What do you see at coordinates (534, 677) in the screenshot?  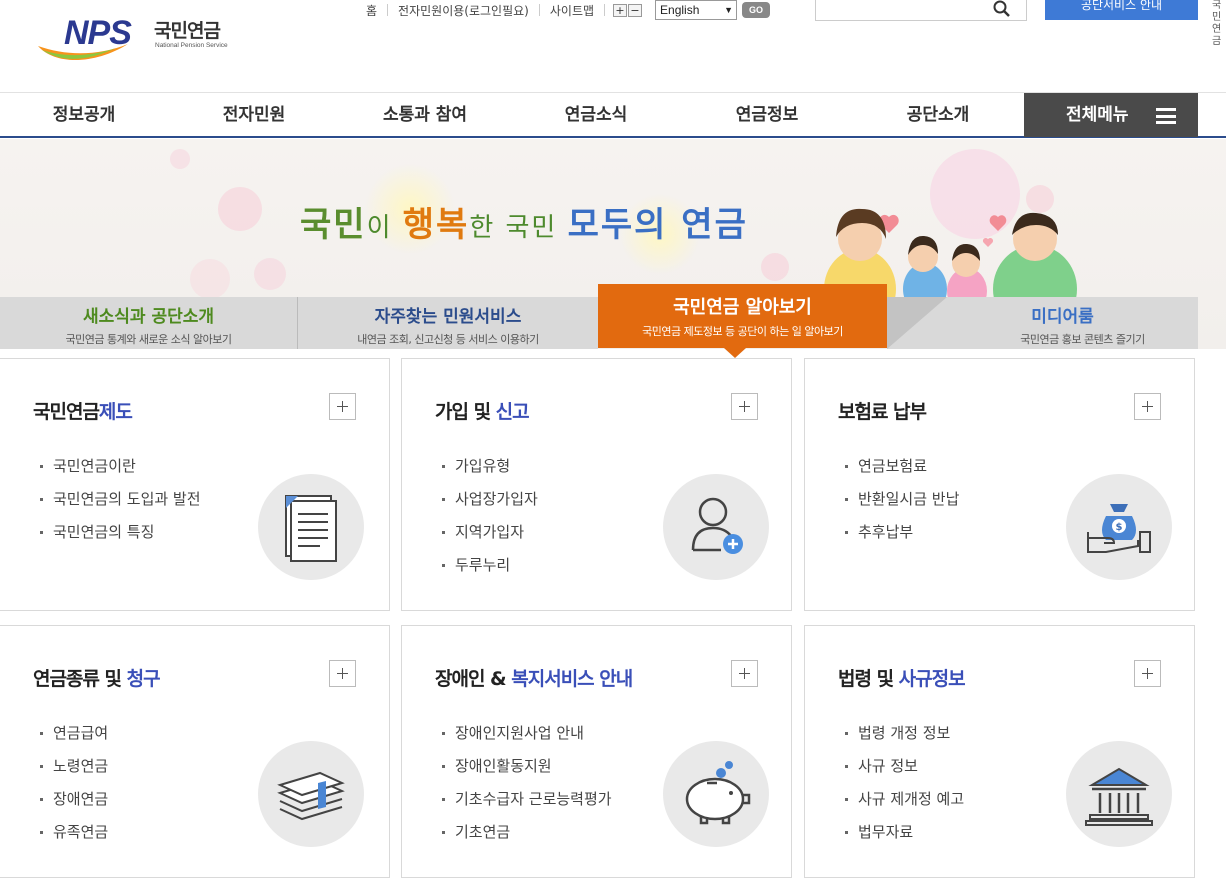 I see `card-title: 장애인 & 복지서비스 안내` at bounding box center [534, 677].